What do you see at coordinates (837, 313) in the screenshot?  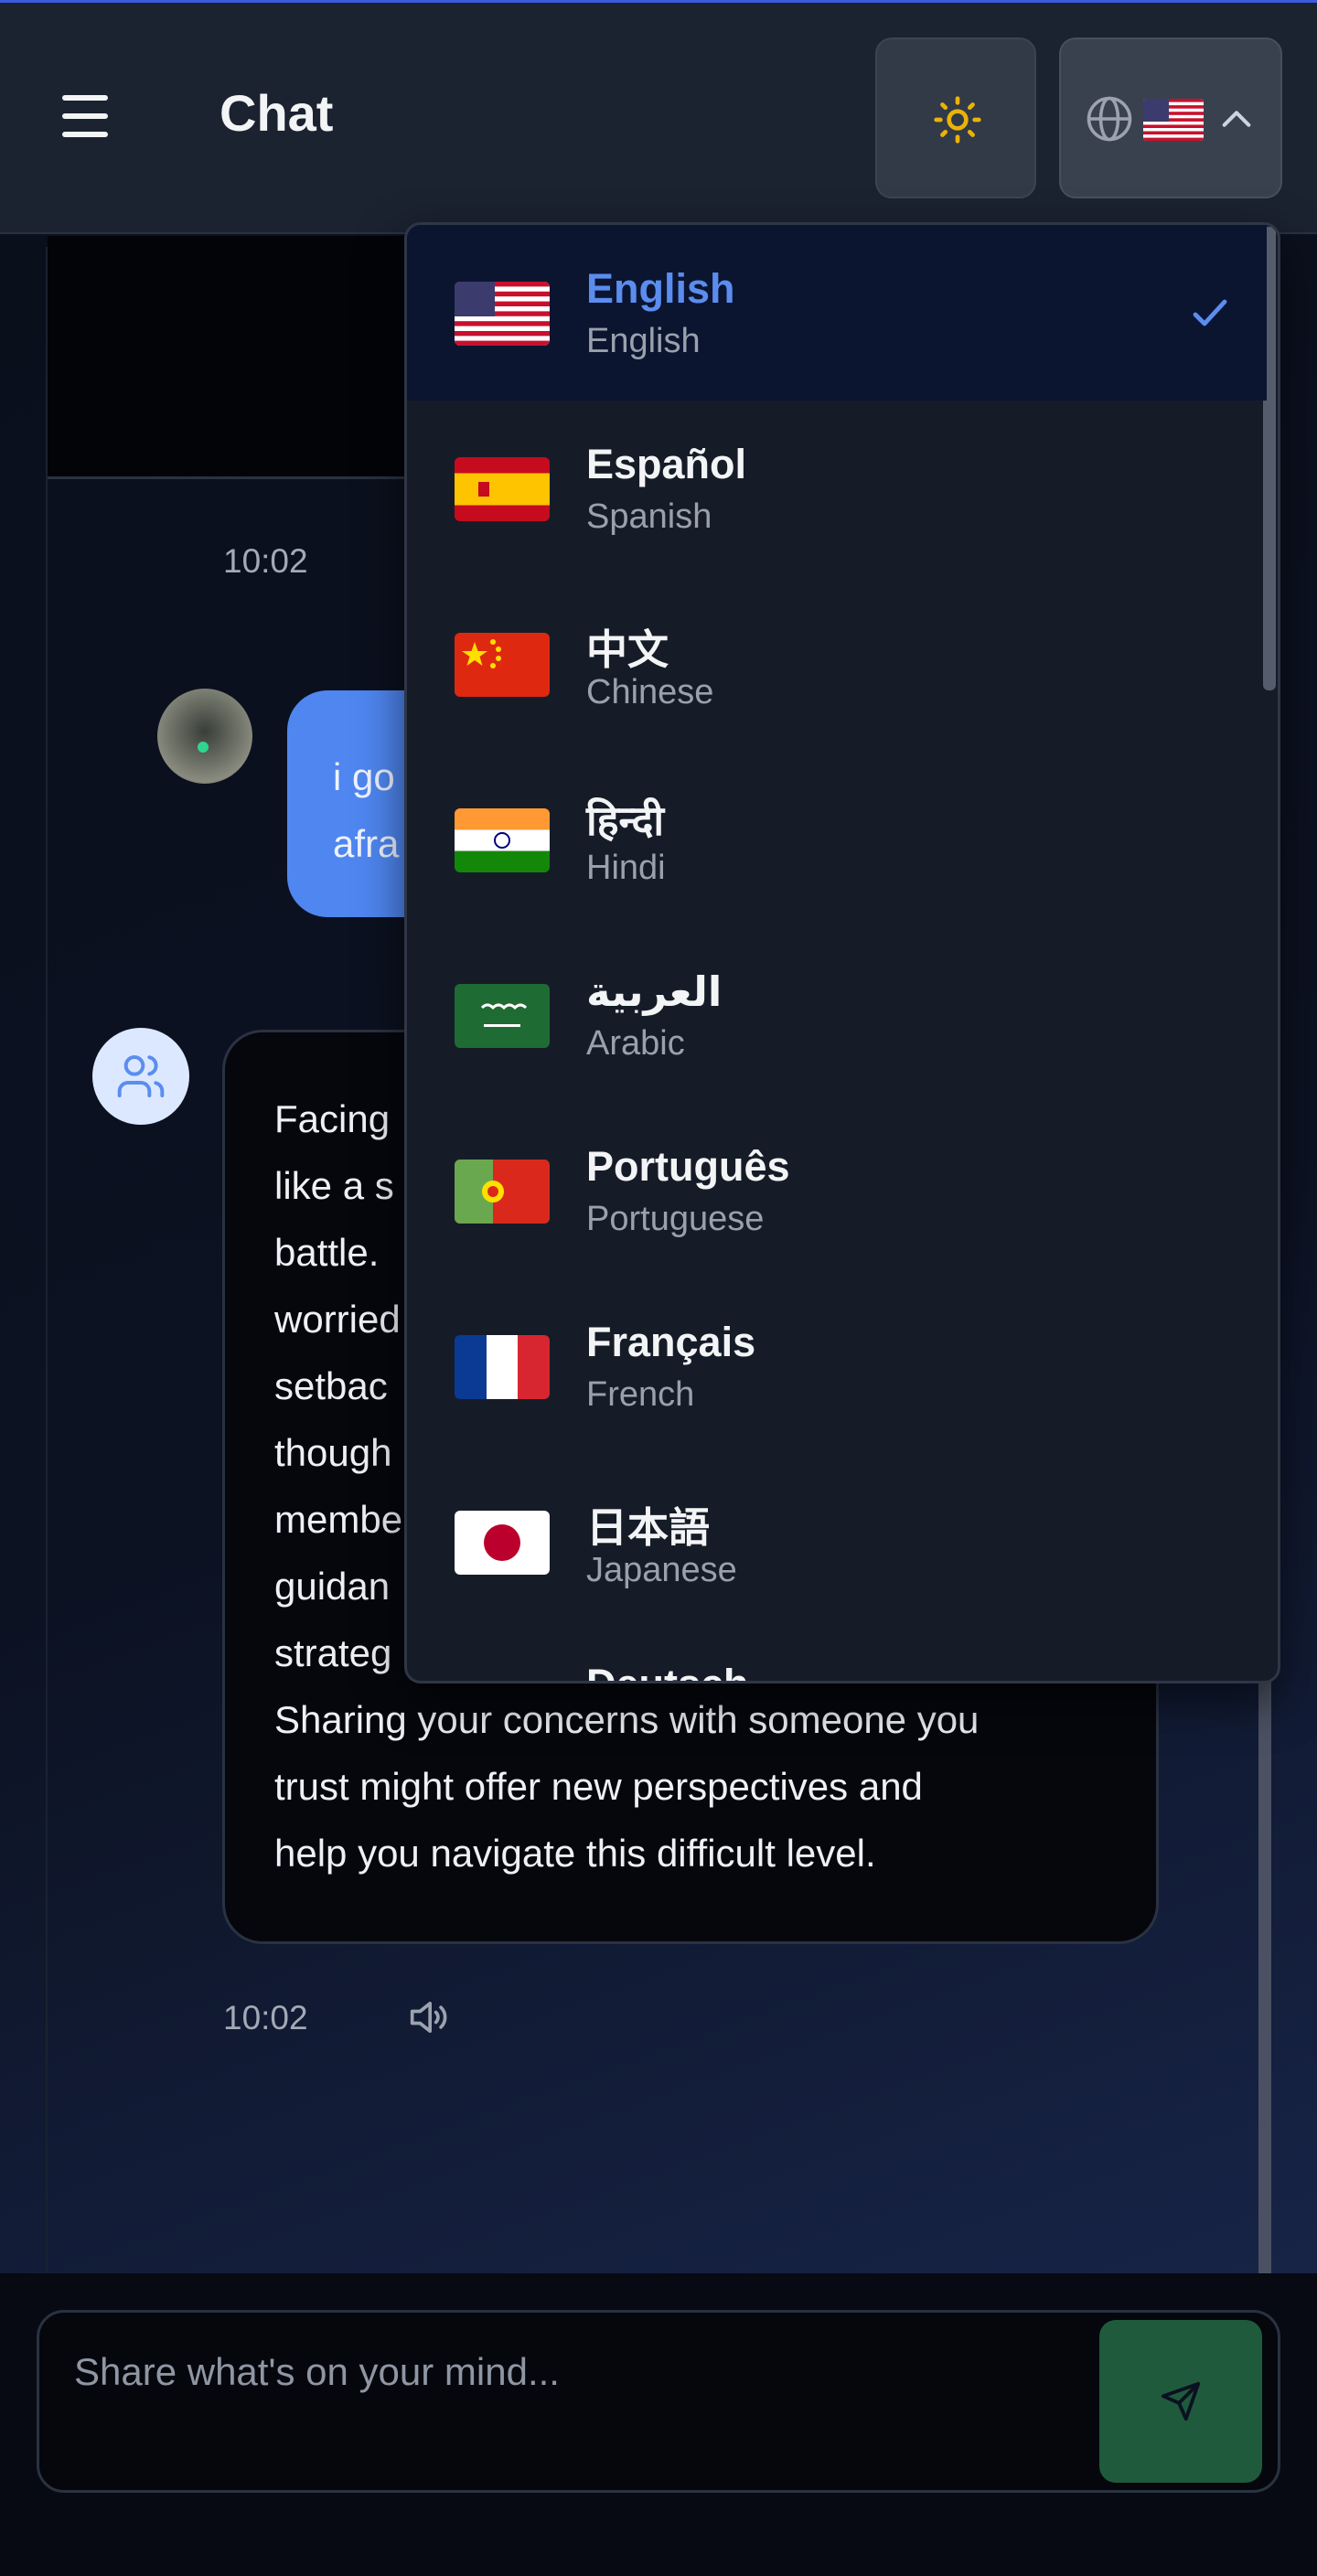 I see `language-option-english: English English` at bounding box center [837, 313].